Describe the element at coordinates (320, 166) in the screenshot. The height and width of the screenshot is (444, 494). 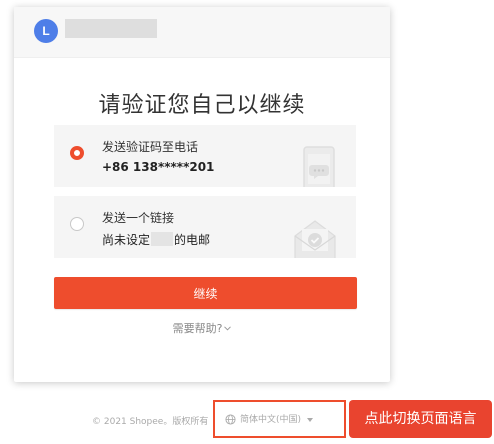
I see `phone-chat-icon` at that location.